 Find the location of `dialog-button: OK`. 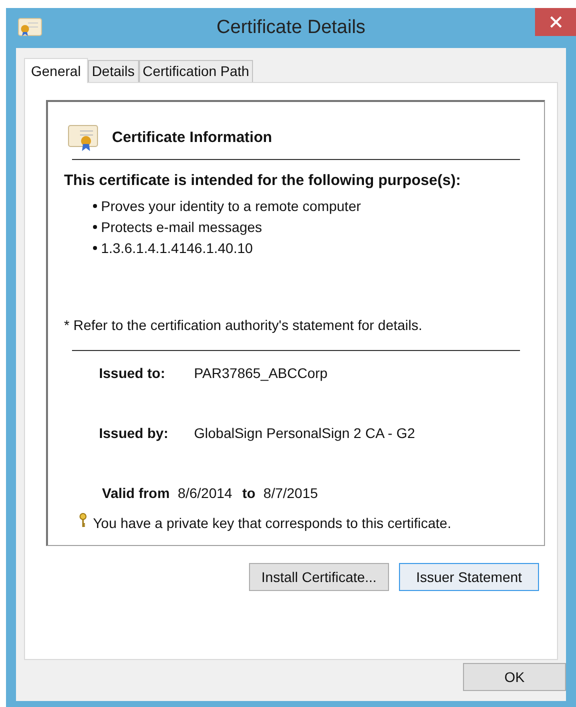

dialog-button: OK is located at coordinates (514, 677).